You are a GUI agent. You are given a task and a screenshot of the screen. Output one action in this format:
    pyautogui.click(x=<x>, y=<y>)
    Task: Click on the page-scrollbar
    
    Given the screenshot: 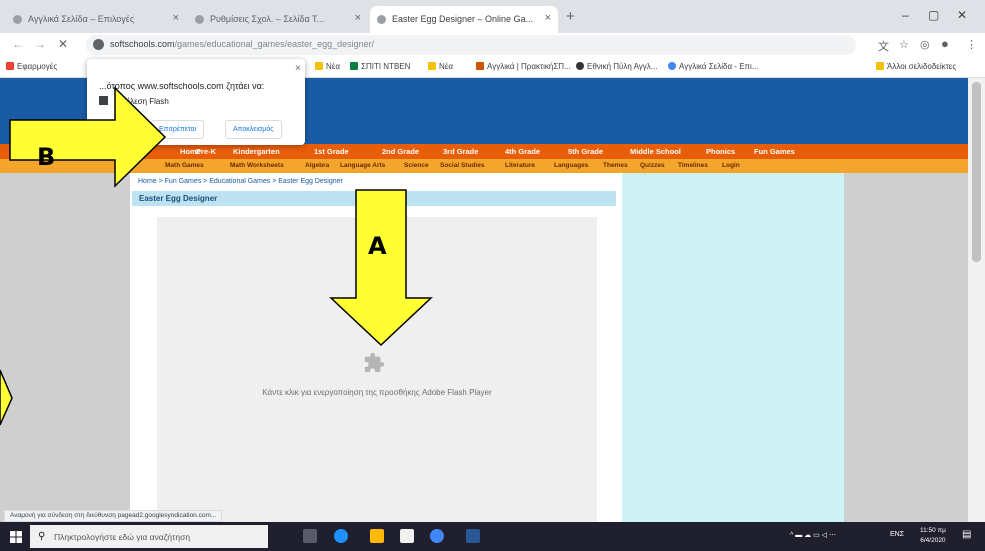 What is the action you would take?
    pyautogui.click(x=976, y=300)
    